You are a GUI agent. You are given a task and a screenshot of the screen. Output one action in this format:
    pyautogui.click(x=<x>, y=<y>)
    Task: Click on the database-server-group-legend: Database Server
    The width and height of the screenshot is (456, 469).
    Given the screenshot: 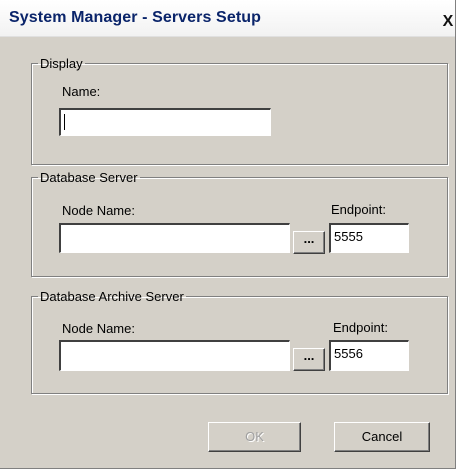 What is the action you would take?
    pyautogui.click(x=89, y=177)
    